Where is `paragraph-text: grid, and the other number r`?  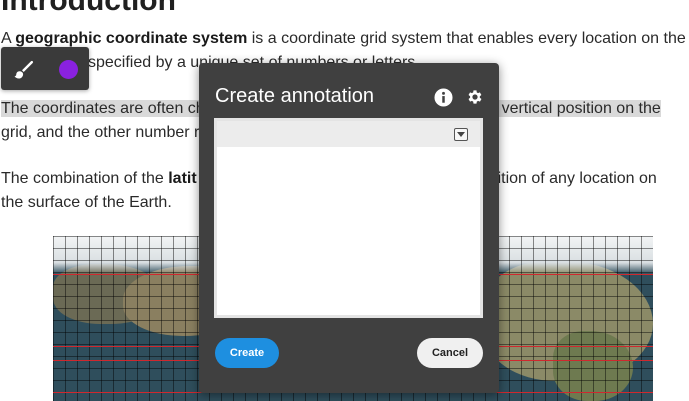 paragraph-text: grid, and the other number r is located at coordinates (100, 132).